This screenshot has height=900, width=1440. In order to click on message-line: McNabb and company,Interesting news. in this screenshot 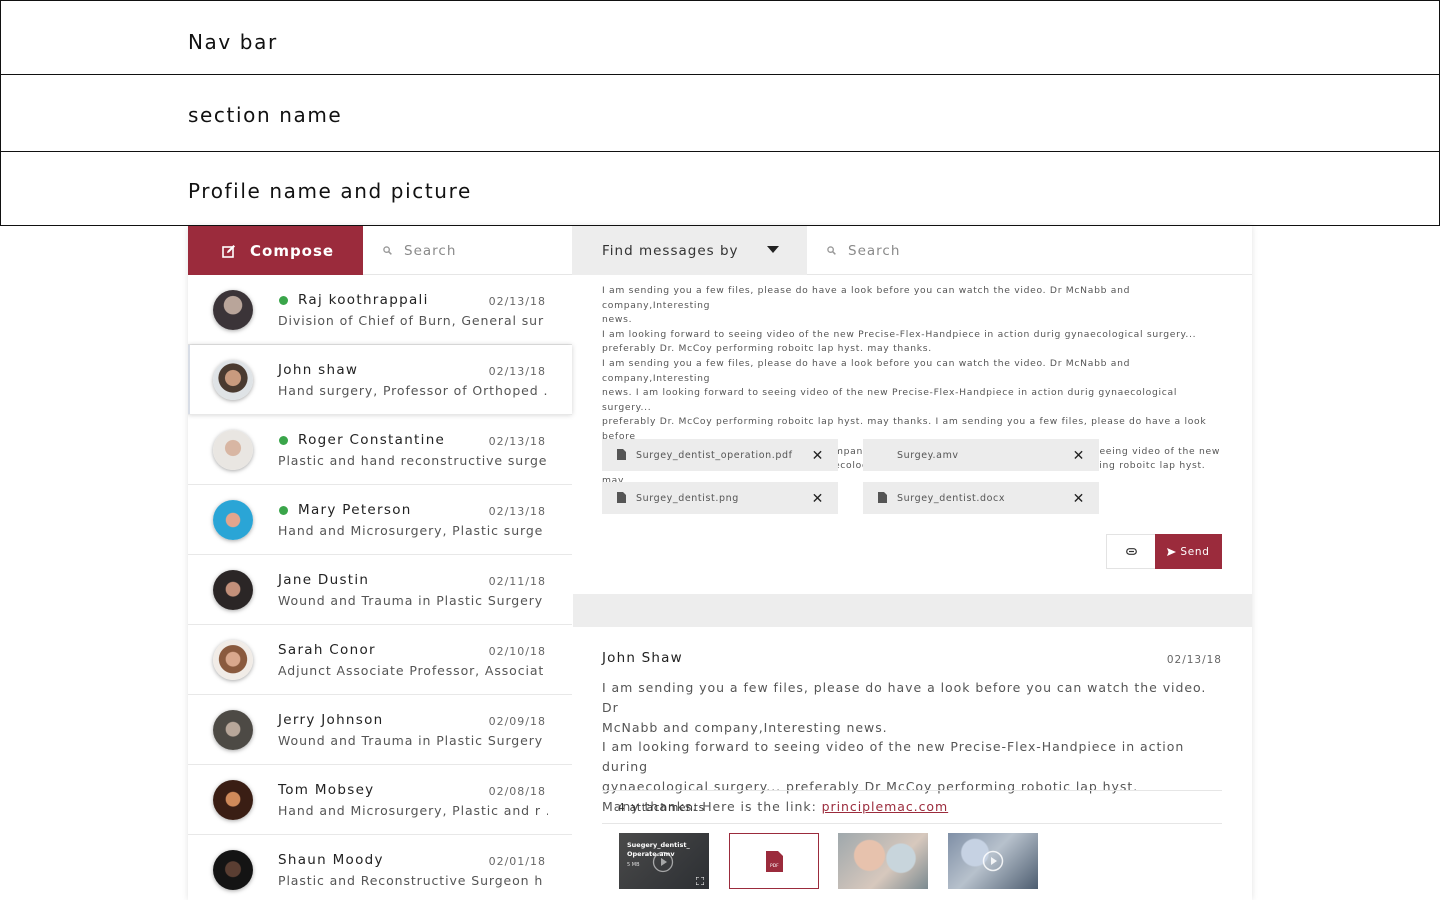, I will do `click(745, 727)`.